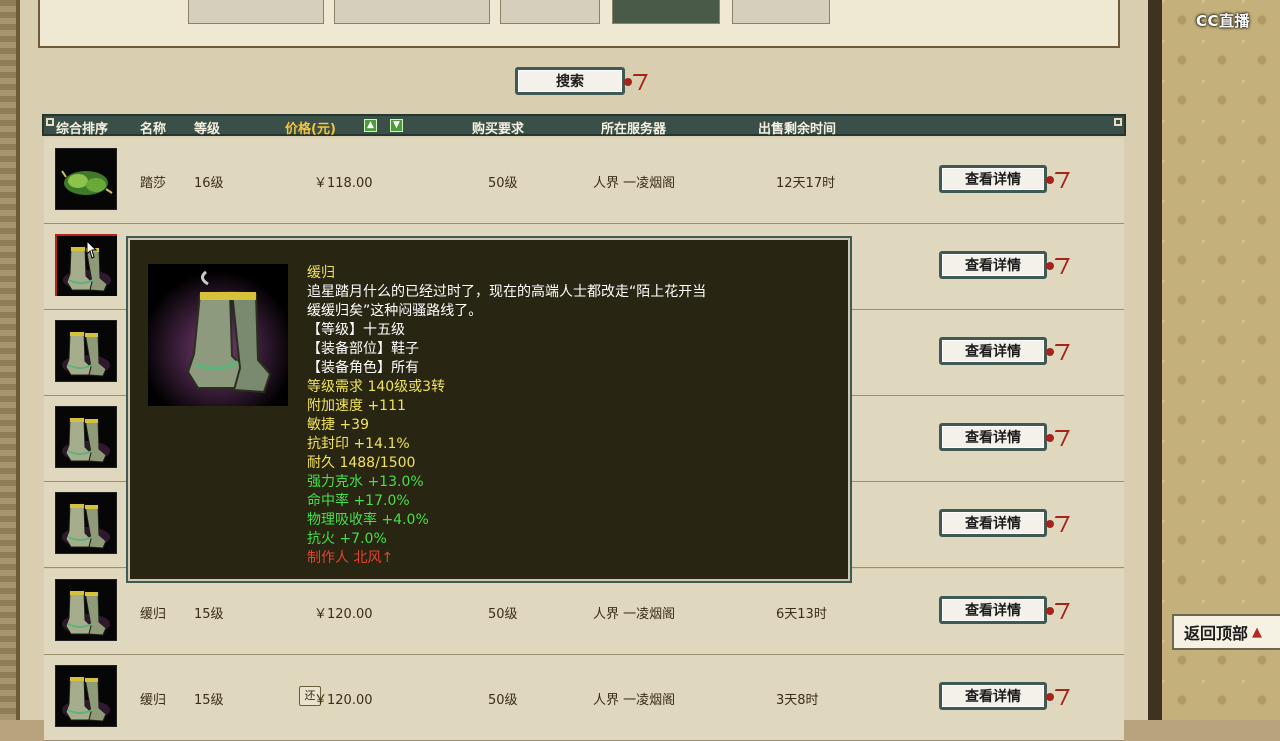  Describe the element at coordinates (207, 129) in the screenshot. I see `header-level: 等级` at that location.